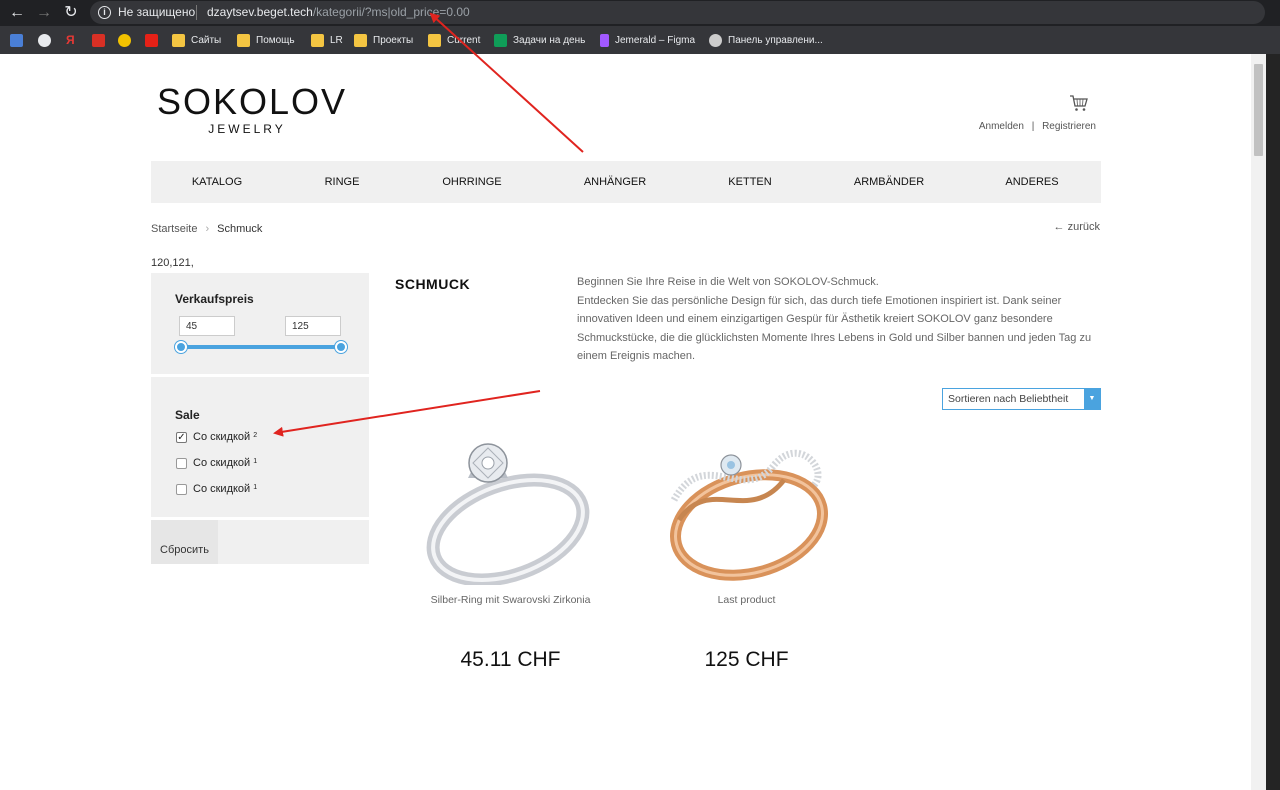  Describe the element at coordinates (383, 40) in the screenshot. I see `bookmark-projects: Проекты` at that location.